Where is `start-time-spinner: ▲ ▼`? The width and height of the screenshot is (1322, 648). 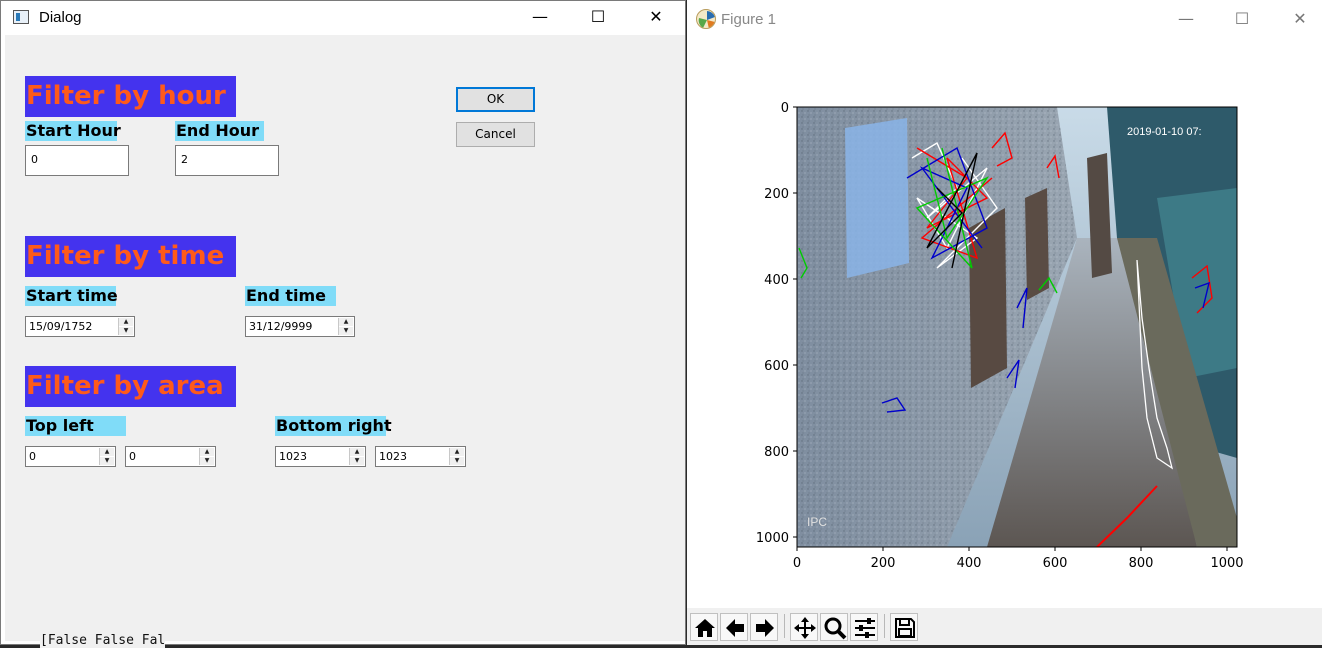
start-time-spinner: ▲ ▼ is located at coordinates (125, 326).